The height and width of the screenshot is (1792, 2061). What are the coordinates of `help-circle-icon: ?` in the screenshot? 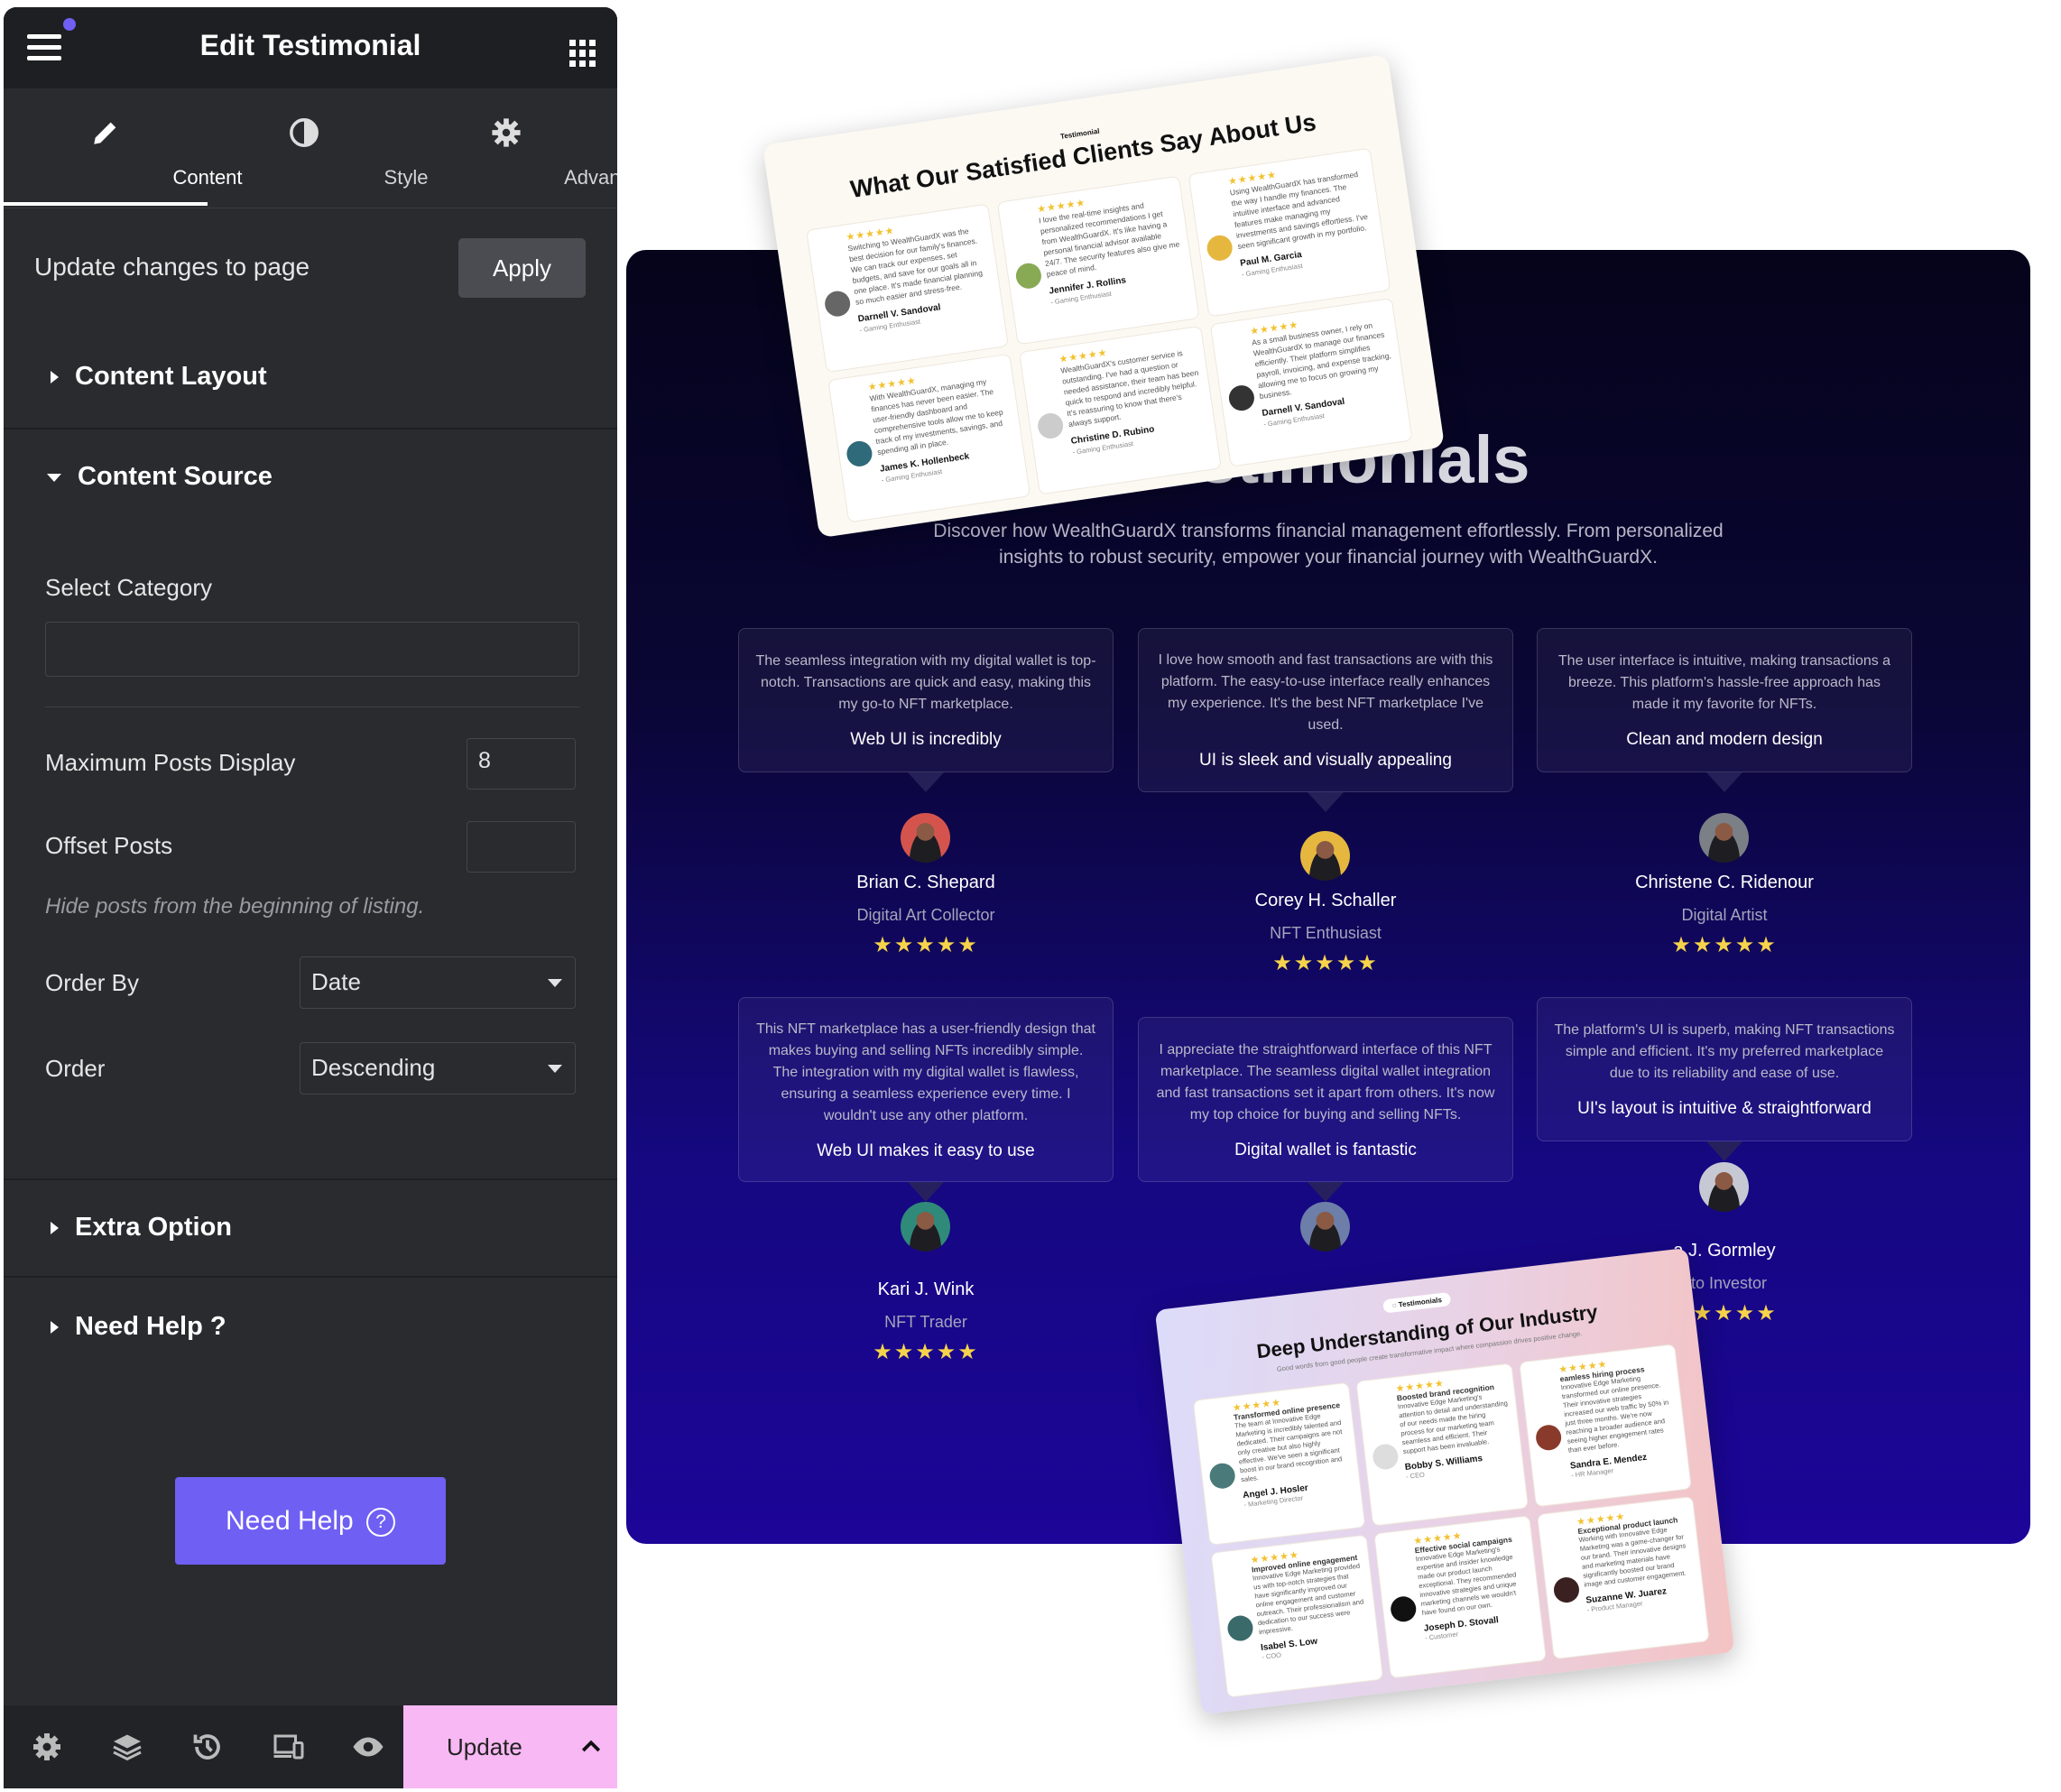 It's located at (381, 1523).